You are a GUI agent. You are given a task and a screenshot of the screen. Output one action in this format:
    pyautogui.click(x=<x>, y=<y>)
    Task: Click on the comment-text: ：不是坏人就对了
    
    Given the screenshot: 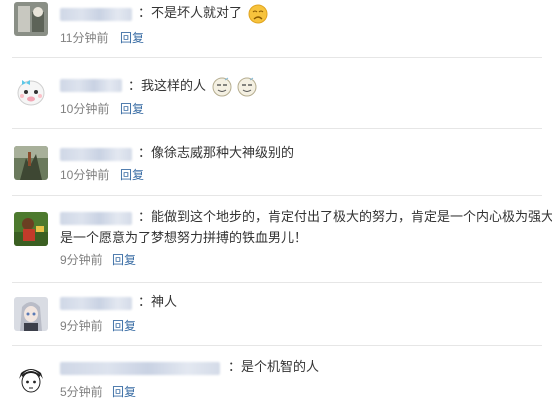 What is the action you would take?
    pyautogui.click(x=190, y=12)
    